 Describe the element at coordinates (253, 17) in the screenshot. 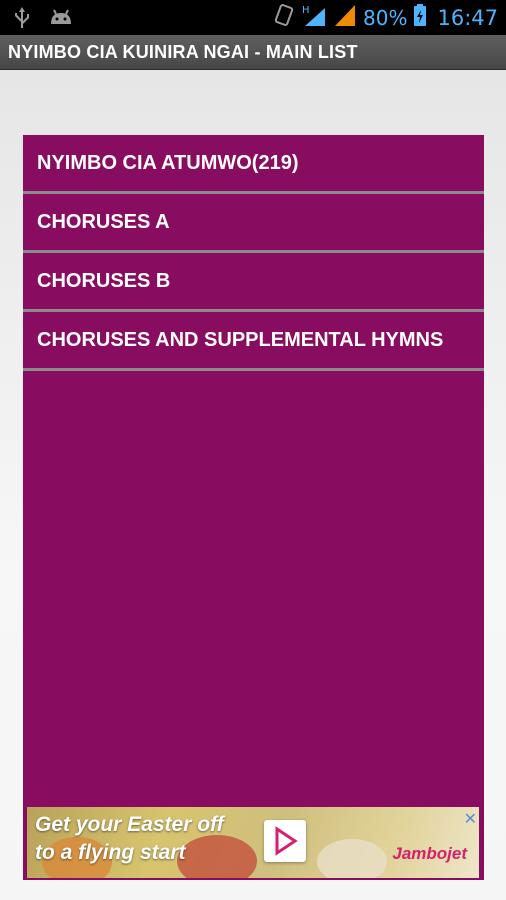

I see `status-bar: H 80% 16:47` at that location.